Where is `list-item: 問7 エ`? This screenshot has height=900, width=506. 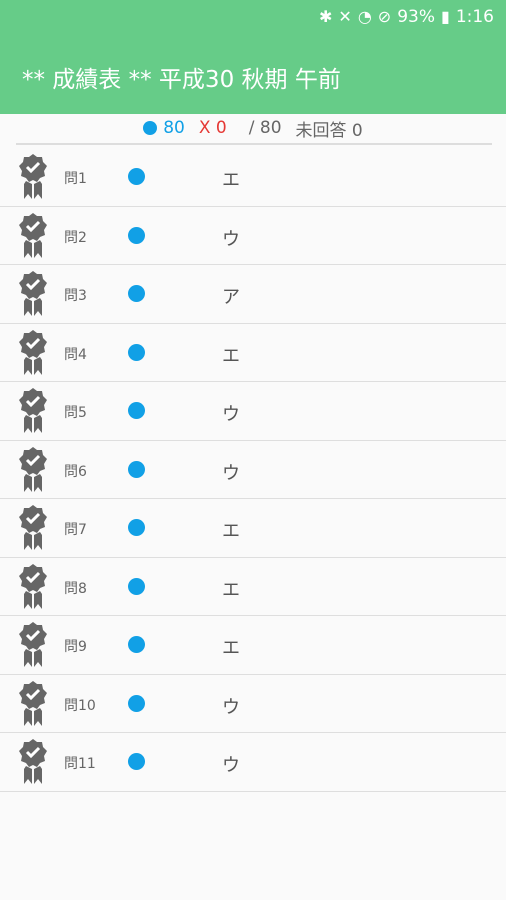 list-item: 問7 エ is located at coordinates (253, 528).